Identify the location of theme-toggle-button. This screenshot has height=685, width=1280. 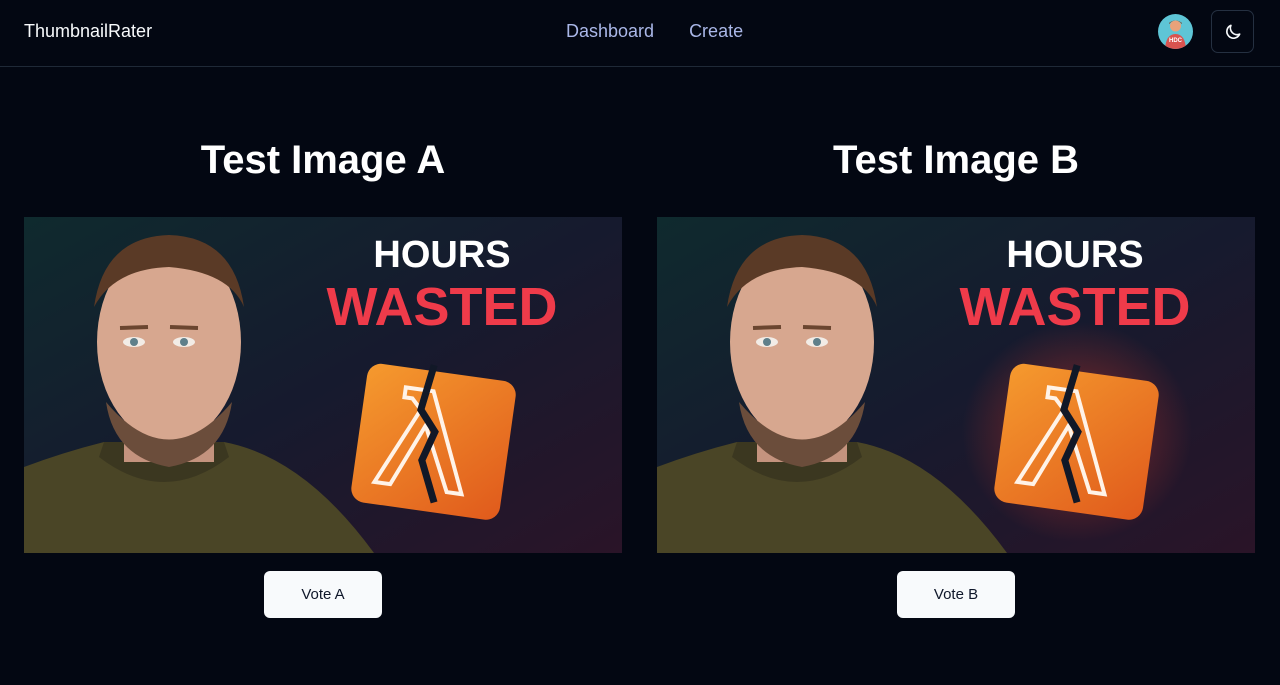
(1232, 31).